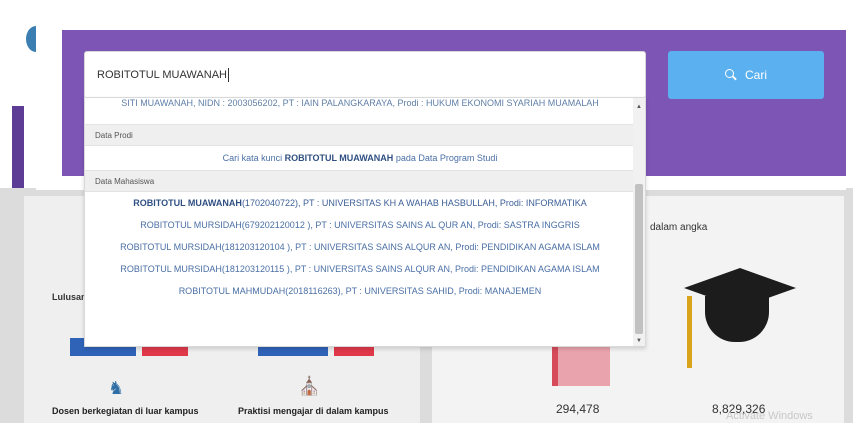 This screenshot has width=853, height=423. I want to click on result-name: ROBITOTUL MAHMUDAH, so click(232, 291).